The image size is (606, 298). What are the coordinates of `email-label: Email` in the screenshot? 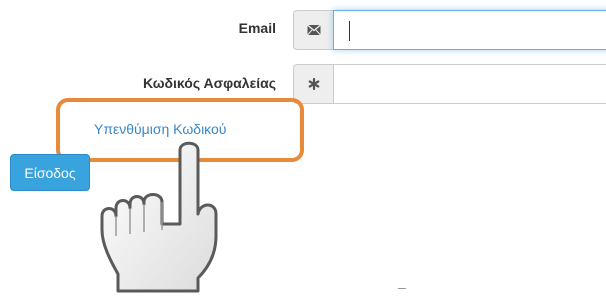 It's located at (257, 28).